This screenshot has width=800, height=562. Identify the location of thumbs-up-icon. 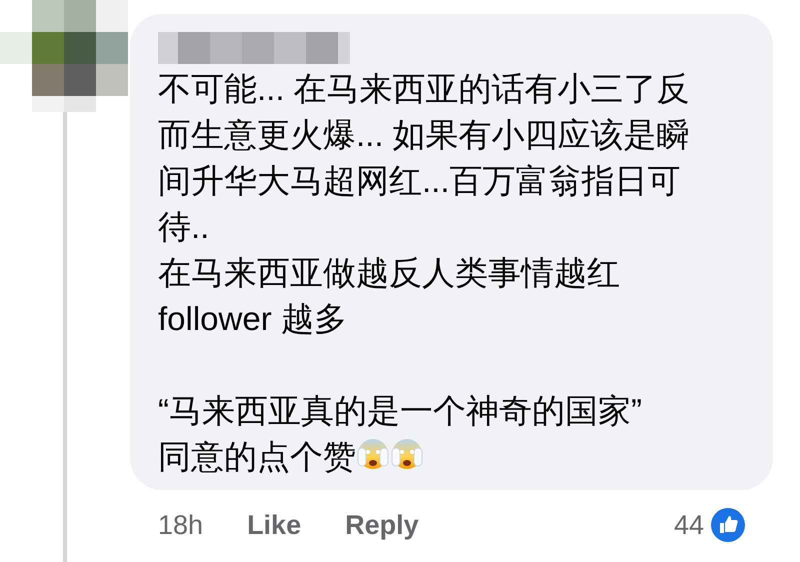
(728, 525).